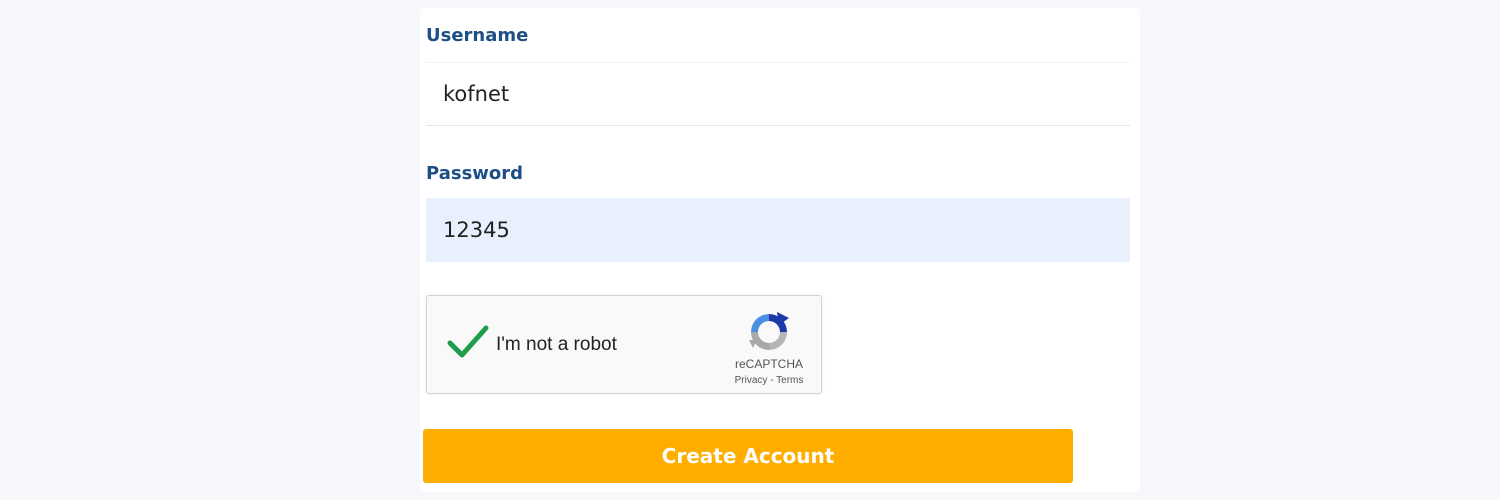  What do you see at coordinates (468, 342) in the screenshot?
I see `checkmark-icon` at bounding box center [468, 342].